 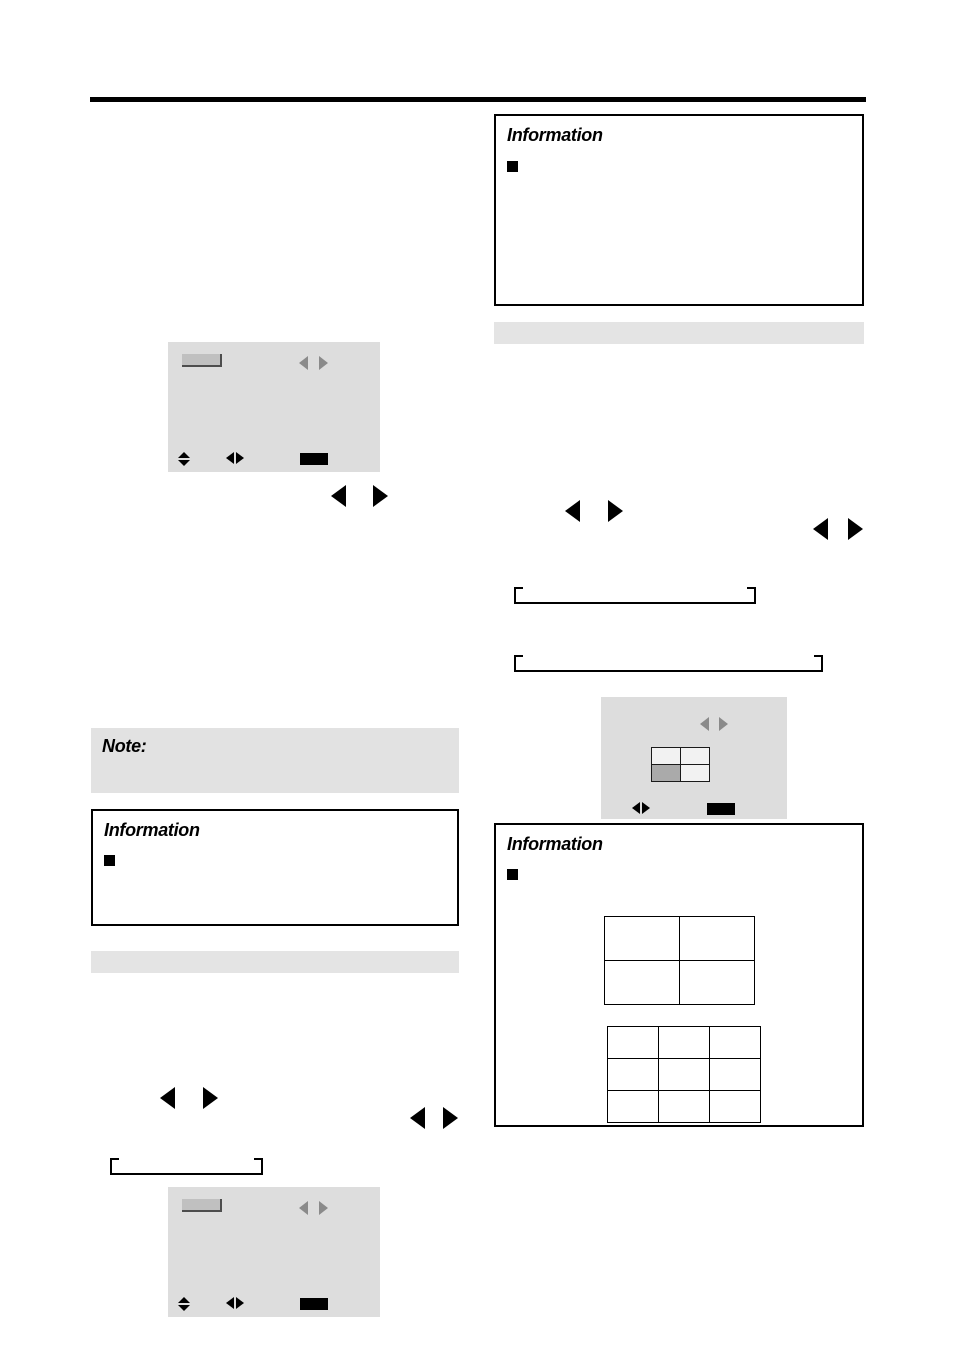 I want to click on bracket-label-left, so click(x=186, y=1166).